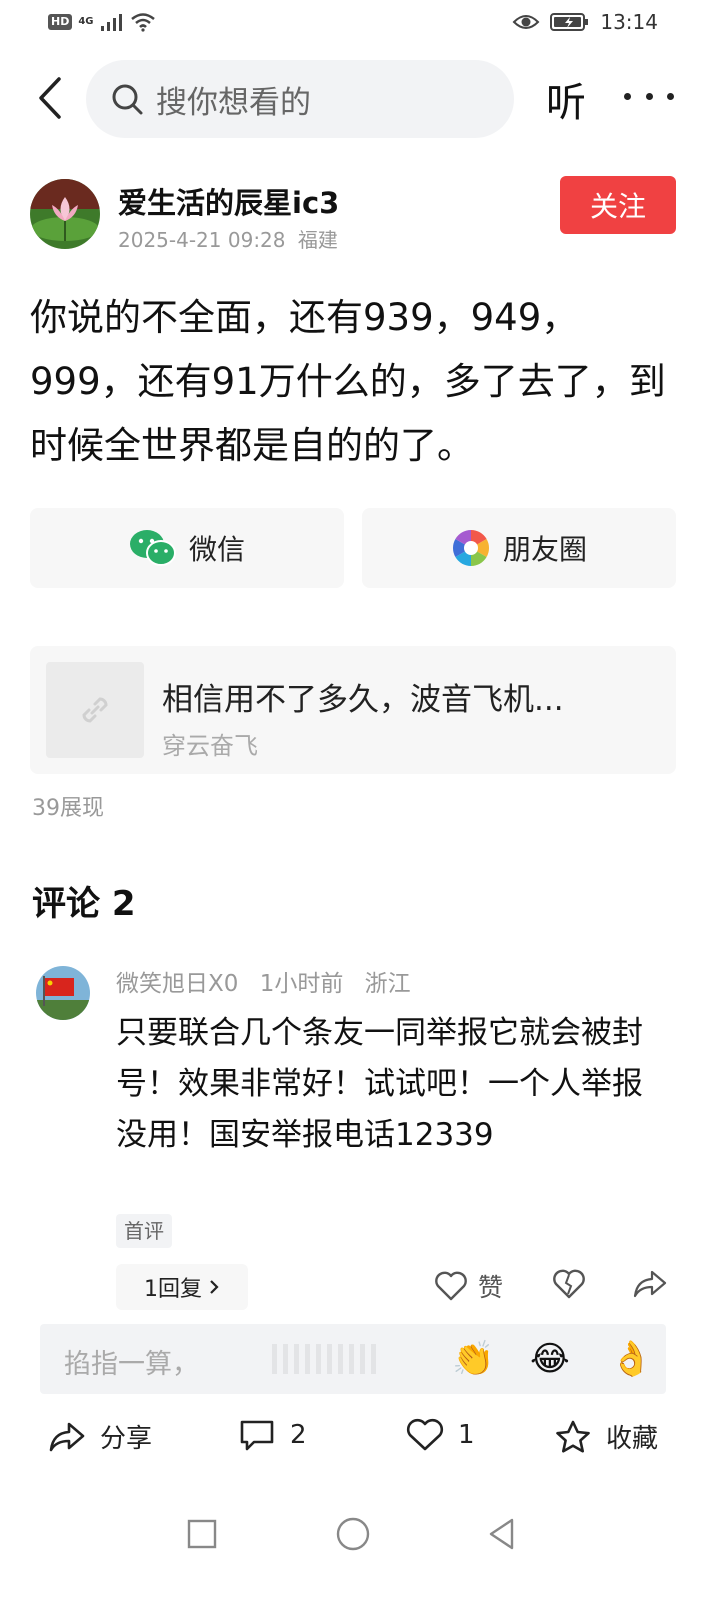 The width and height of the screenshot is (720, 1600). Describe the element at coordinates (86, 21) in the screenshot. I see `network-type: 4G` at that location.